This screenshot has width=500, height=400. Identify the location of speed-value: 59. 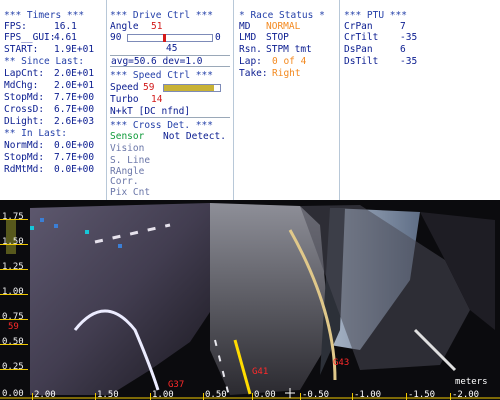
(149, 87).